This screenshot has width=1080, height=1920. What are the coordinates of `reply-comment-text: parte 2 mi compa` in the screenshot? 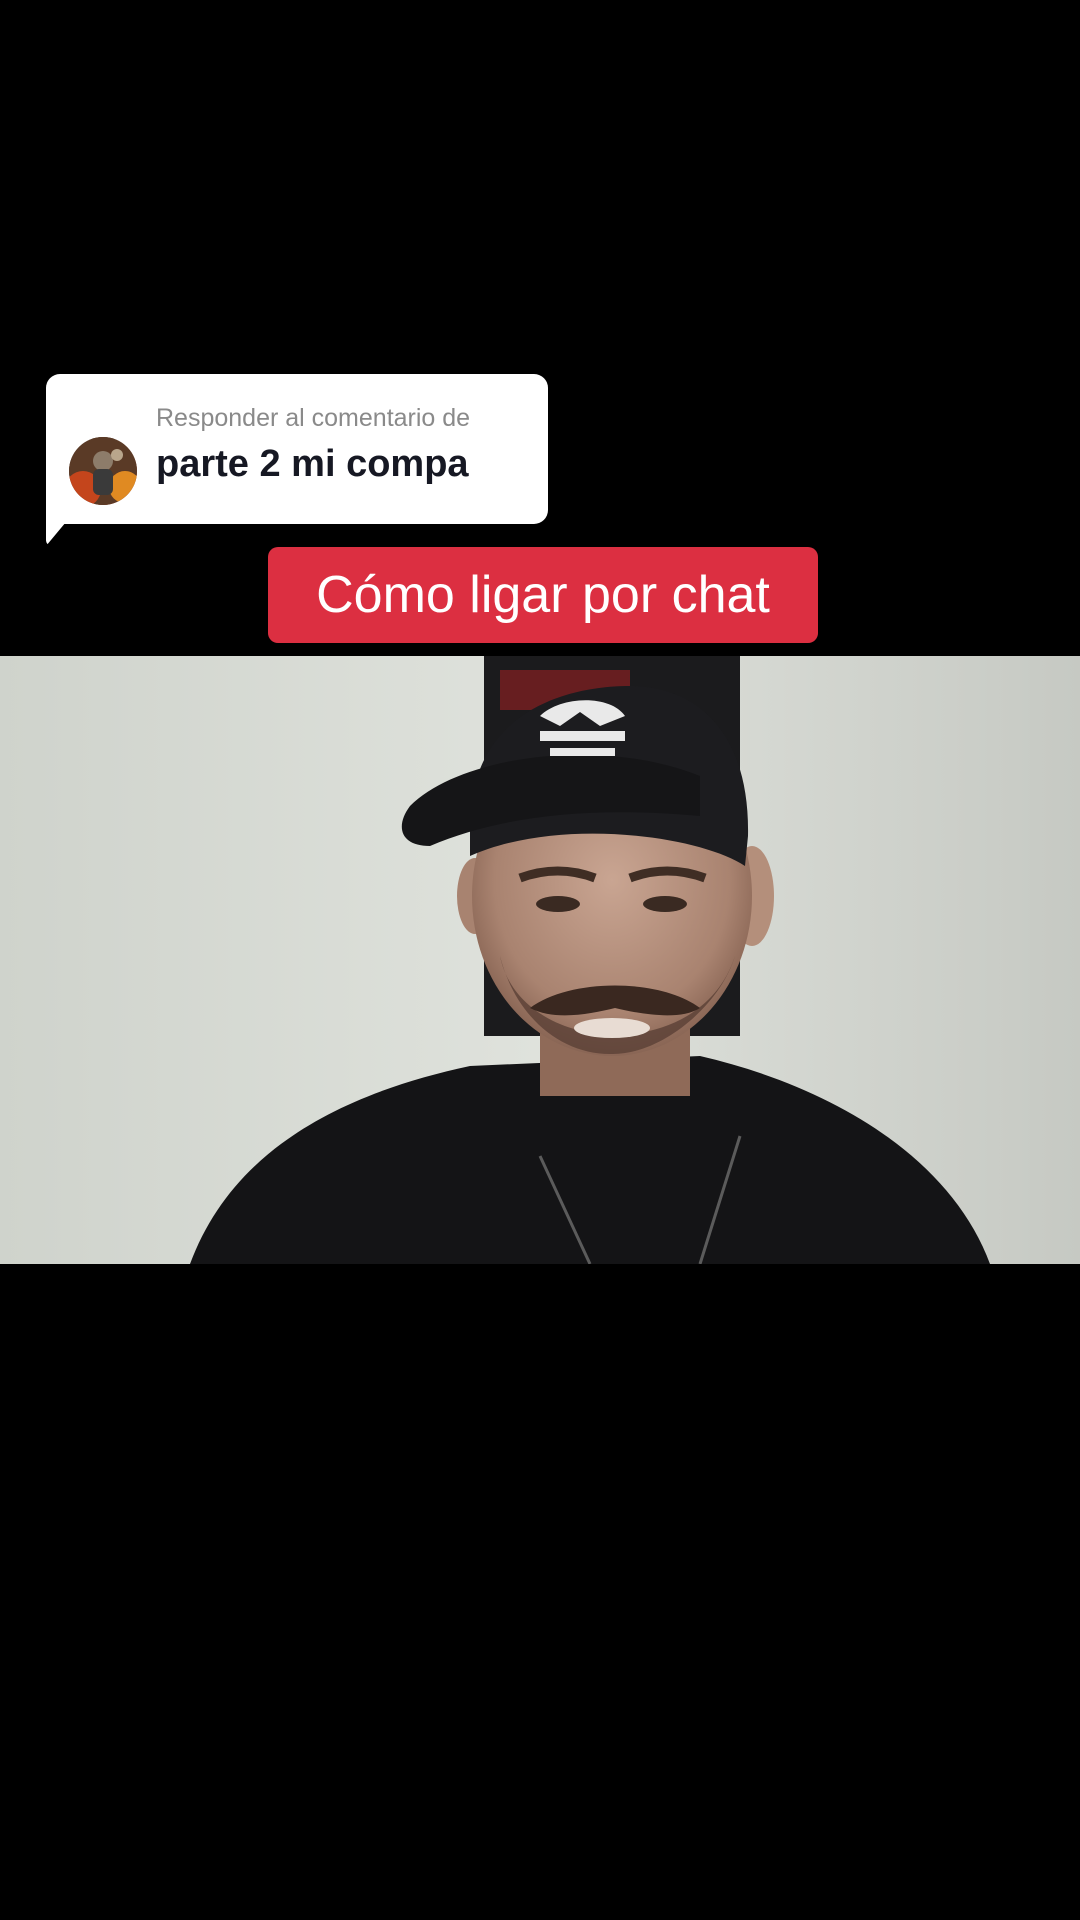 It's located at (312, 464).